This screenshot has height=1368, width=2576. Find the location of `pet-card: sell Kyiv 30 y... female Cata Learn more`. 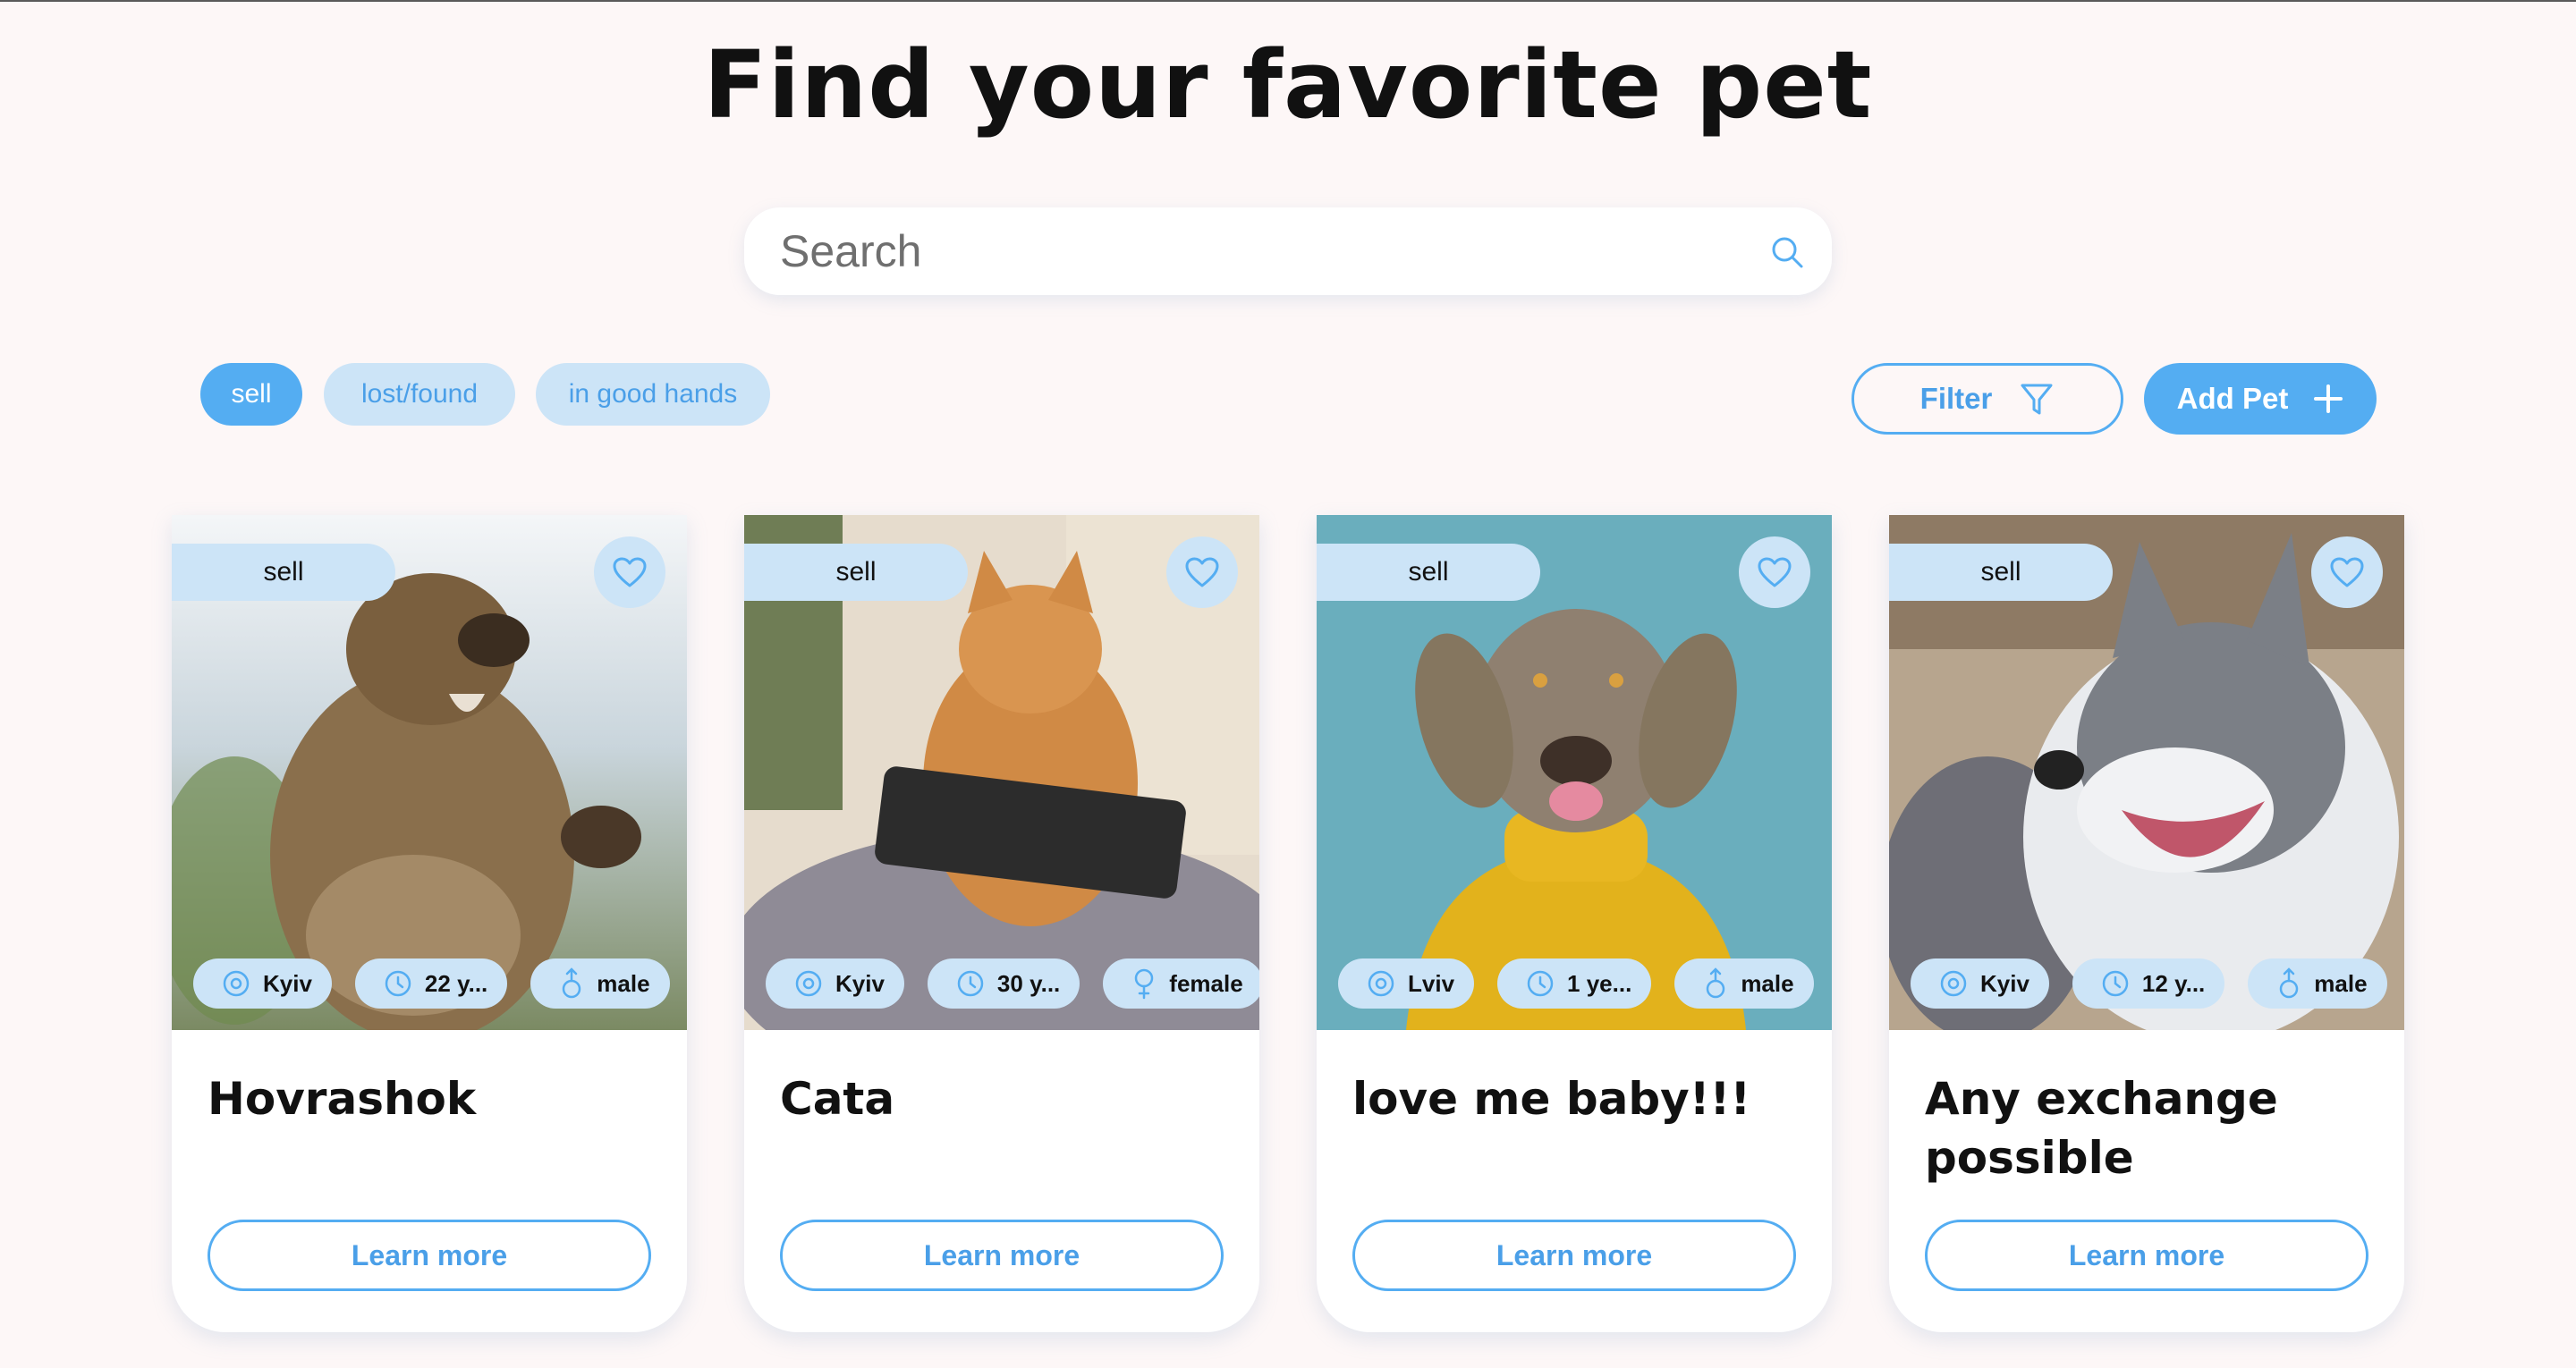

pet-card: sell Kyiv 30 y... female Cata Learn more is located at coordinates (1001, 923).